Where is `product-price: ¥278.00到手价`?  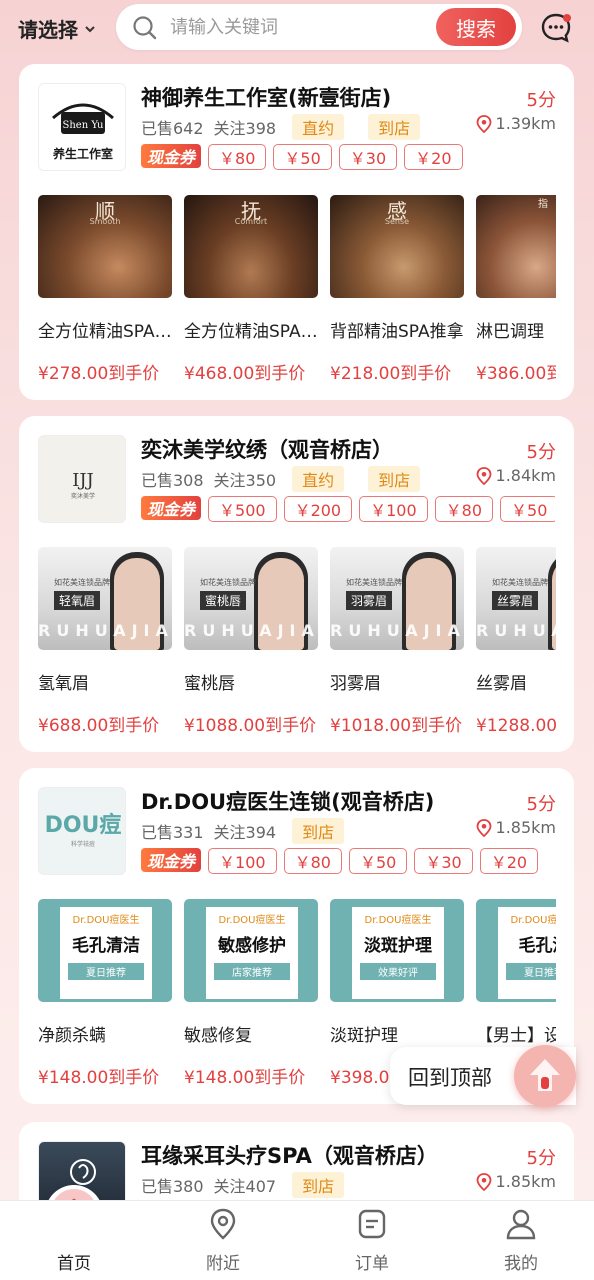
product-price: ¥278.00到手价 is located at coordinates (99, 374).